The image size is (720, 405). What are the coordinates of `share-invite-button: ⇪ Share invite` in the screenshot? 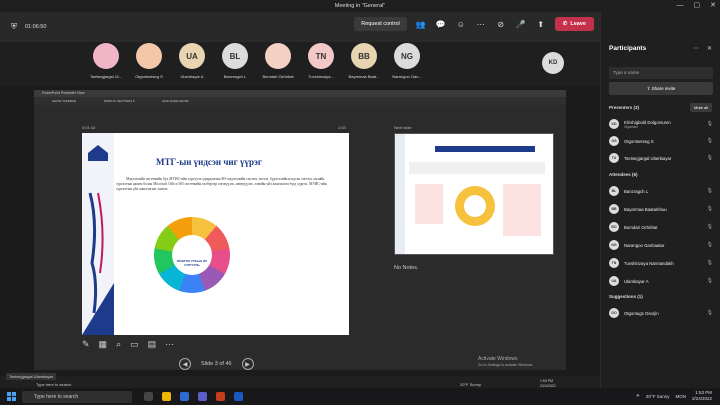 It's located at (661, 88).